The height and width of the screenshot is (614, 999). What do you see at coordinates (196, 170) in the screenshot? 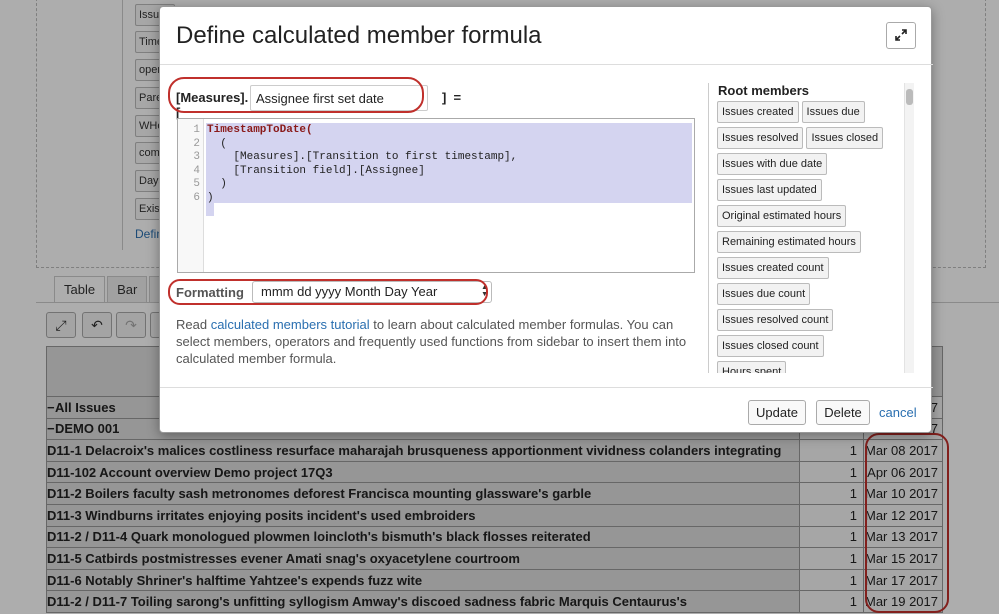
I see `line-number: 4` at bounding box center [196, 170].